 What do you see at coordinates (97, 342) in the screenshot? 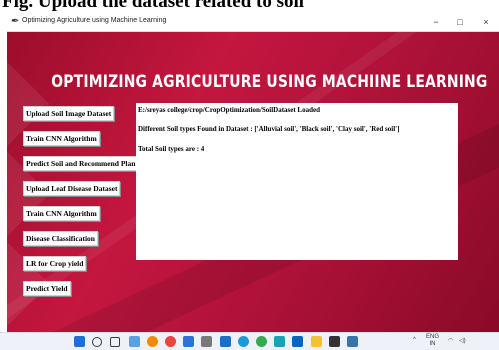
I see `search-icon` at bounding box center [97, 342].